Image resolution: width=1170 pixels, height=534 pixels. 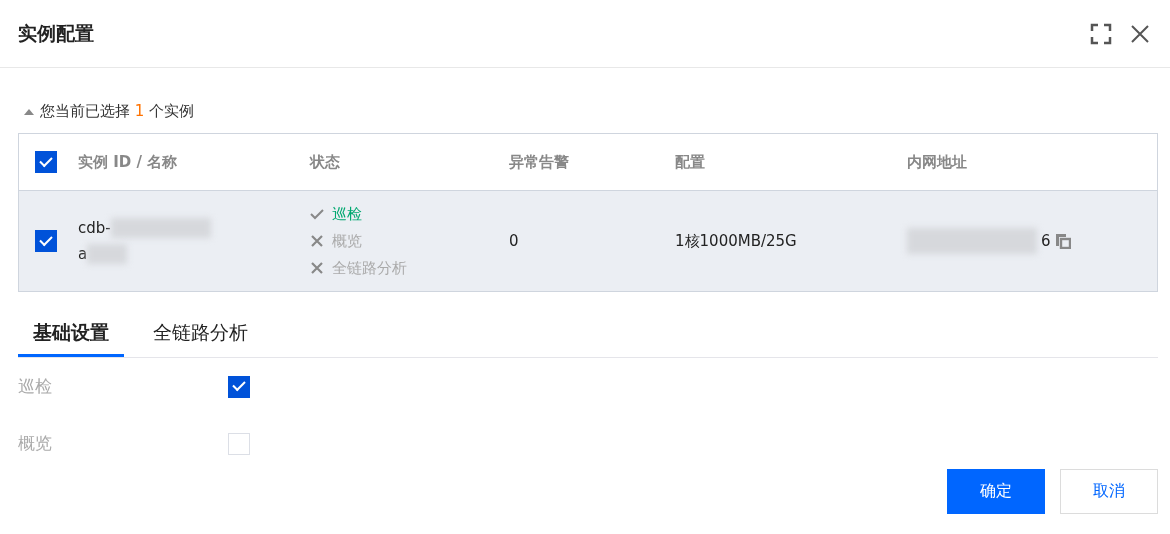 What do you see at coordinates (83, 254) in the screenshot?
I see `instance-name: a` at bounding box center [83, 254].